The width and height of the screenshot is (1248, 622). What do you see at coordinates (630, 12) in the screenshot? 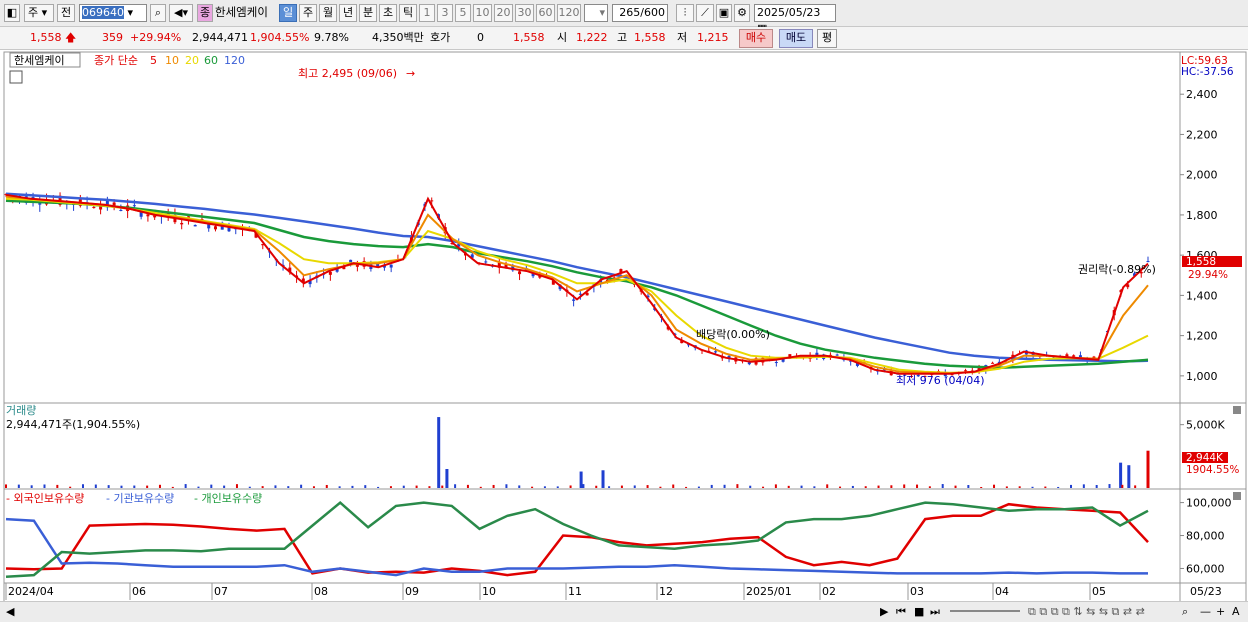
I see `count-value: 265` at bounding box center [630, 12].